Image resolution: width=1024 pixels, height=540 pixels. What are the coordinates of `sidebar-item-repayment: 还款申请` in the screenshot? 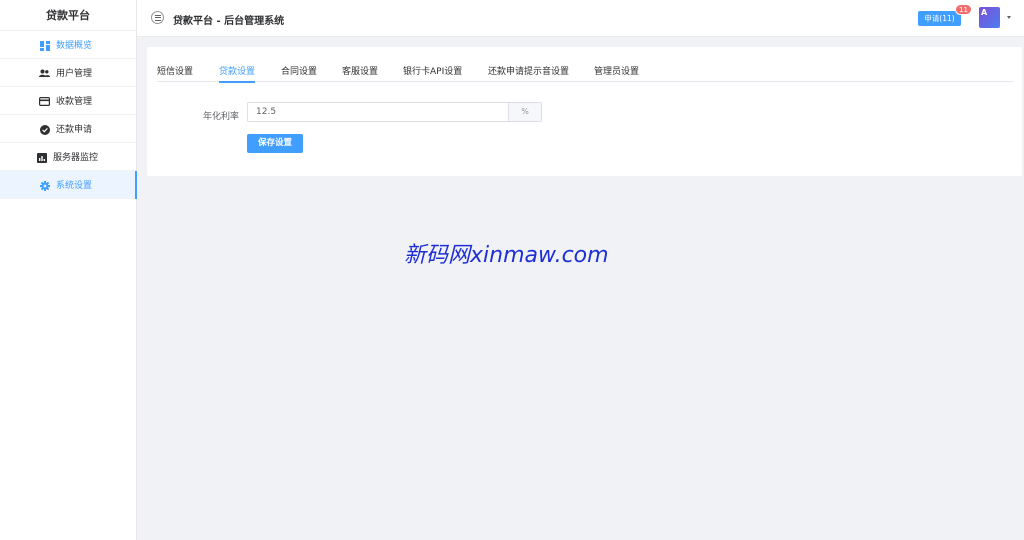 It's located at (68, 129).